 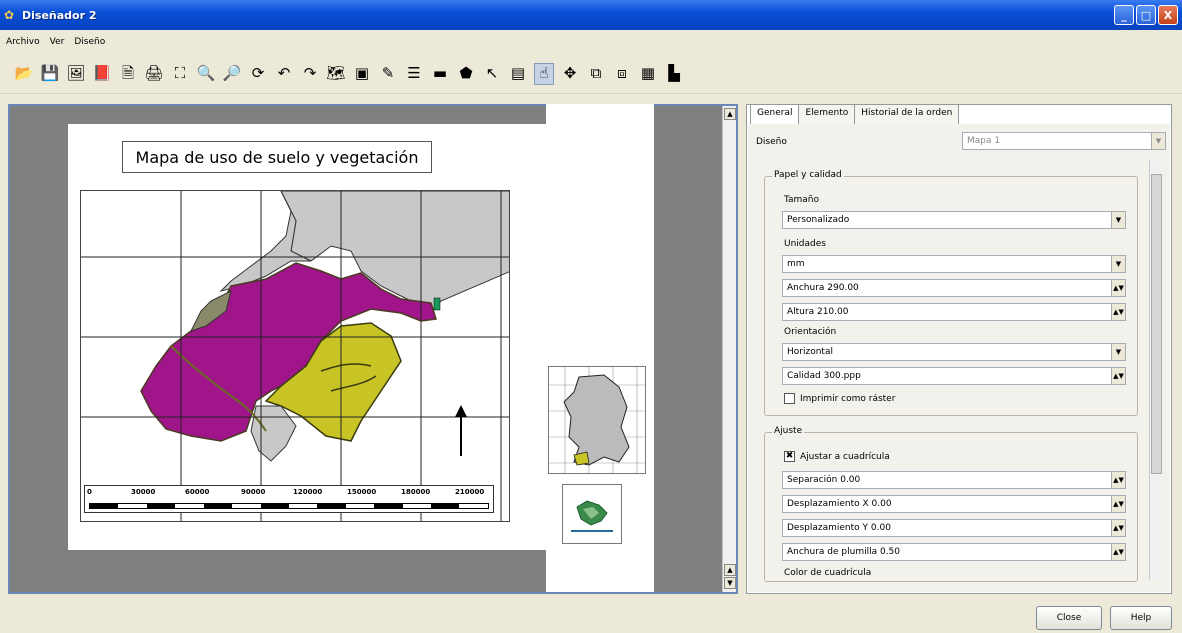 I want to click on panel-tabs: General Elemento Historial de la orden, so click(x=855, y=114).